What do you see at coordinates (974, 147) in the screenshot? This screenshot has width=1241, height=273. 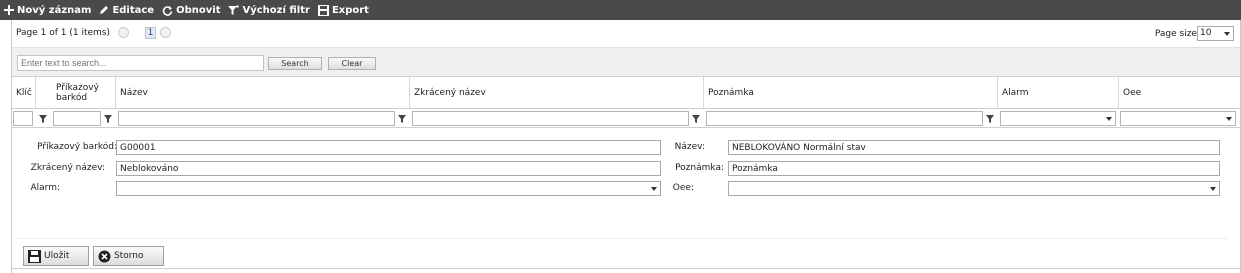 I see `name-field: NEBLOKOVÁNO Normální stav` at bounding box center [974, 147].